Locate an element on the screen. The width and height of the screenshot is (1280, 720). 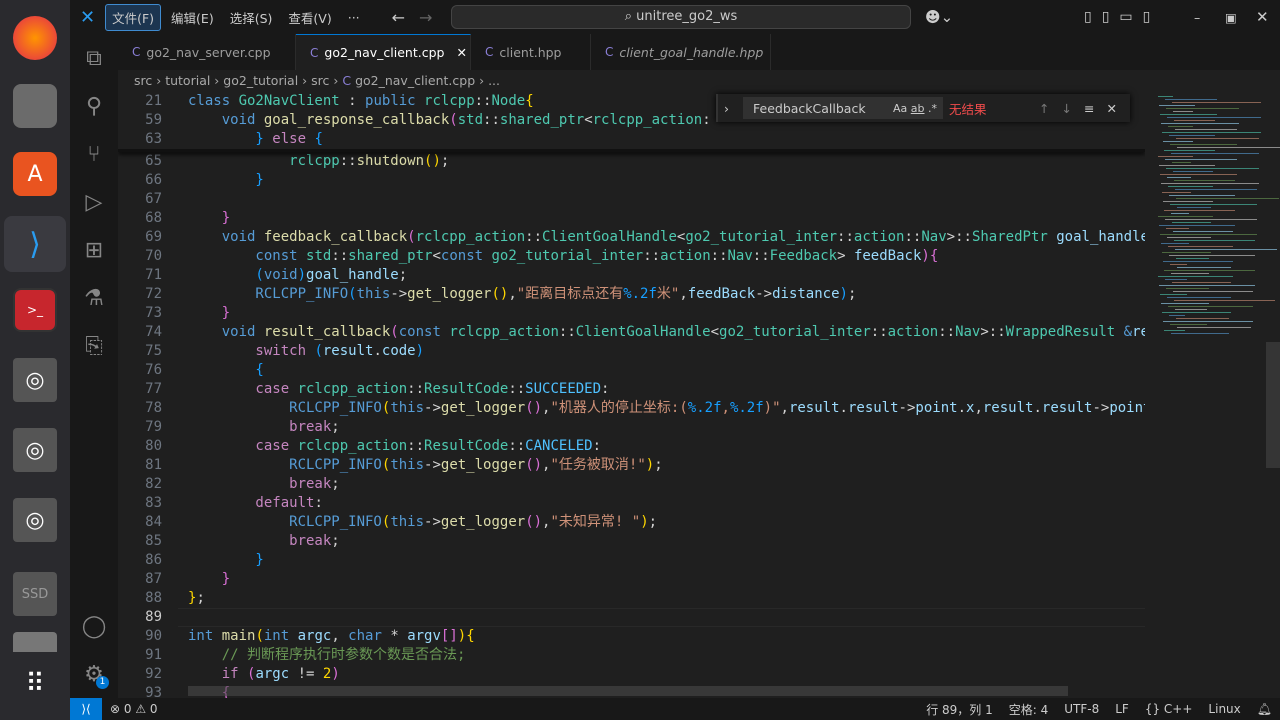
breadcrumb-item: go2_tutorial is located at coordinates (260, 80).